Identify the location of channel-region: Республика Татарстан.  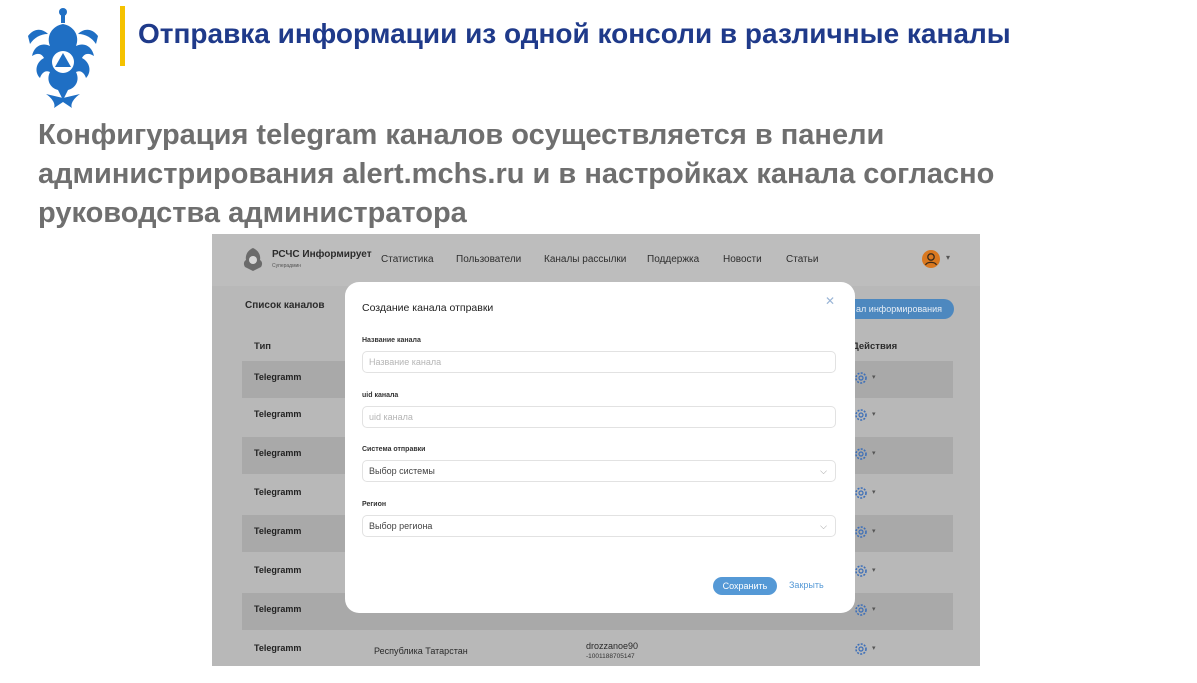
(421, 651).